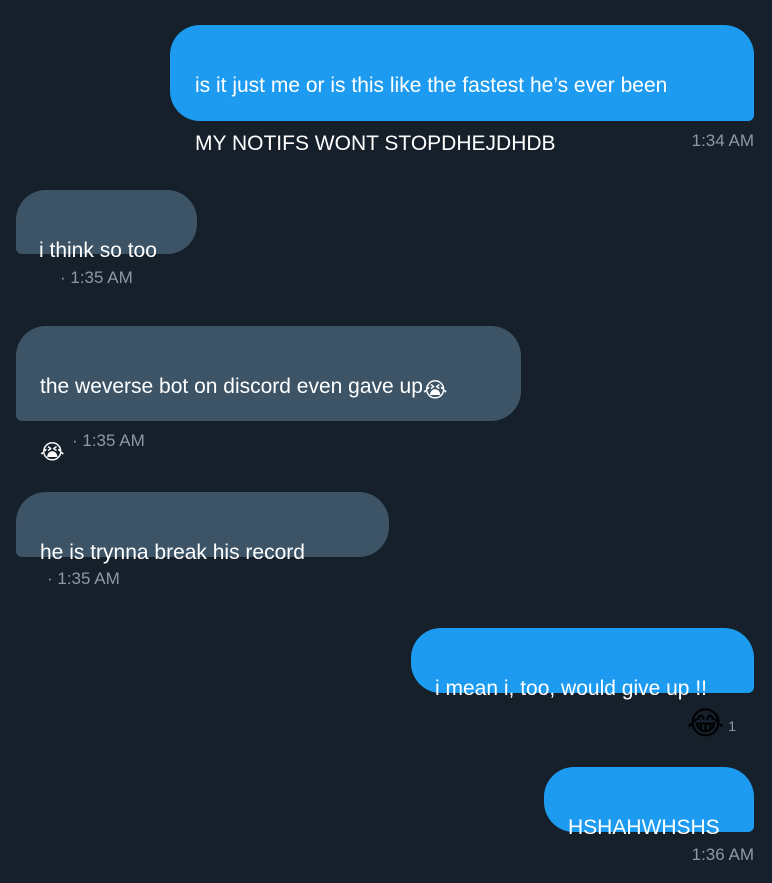 The image size is (772, 883). Describe the element at coordinates (231, 386) in the screenshot. I see `message-text: the weverse bot on discord even gave up` at that location.